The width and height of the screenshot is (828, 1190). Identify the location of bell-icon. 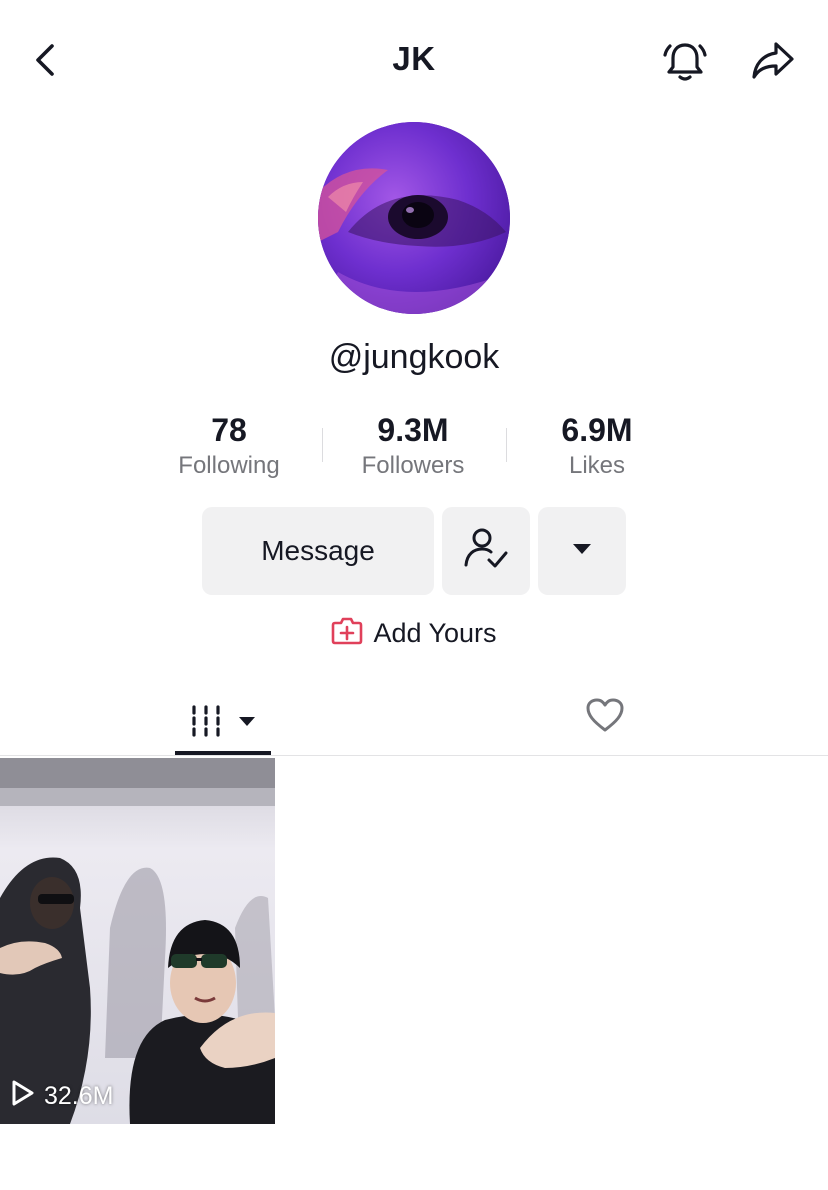
(685, 63).